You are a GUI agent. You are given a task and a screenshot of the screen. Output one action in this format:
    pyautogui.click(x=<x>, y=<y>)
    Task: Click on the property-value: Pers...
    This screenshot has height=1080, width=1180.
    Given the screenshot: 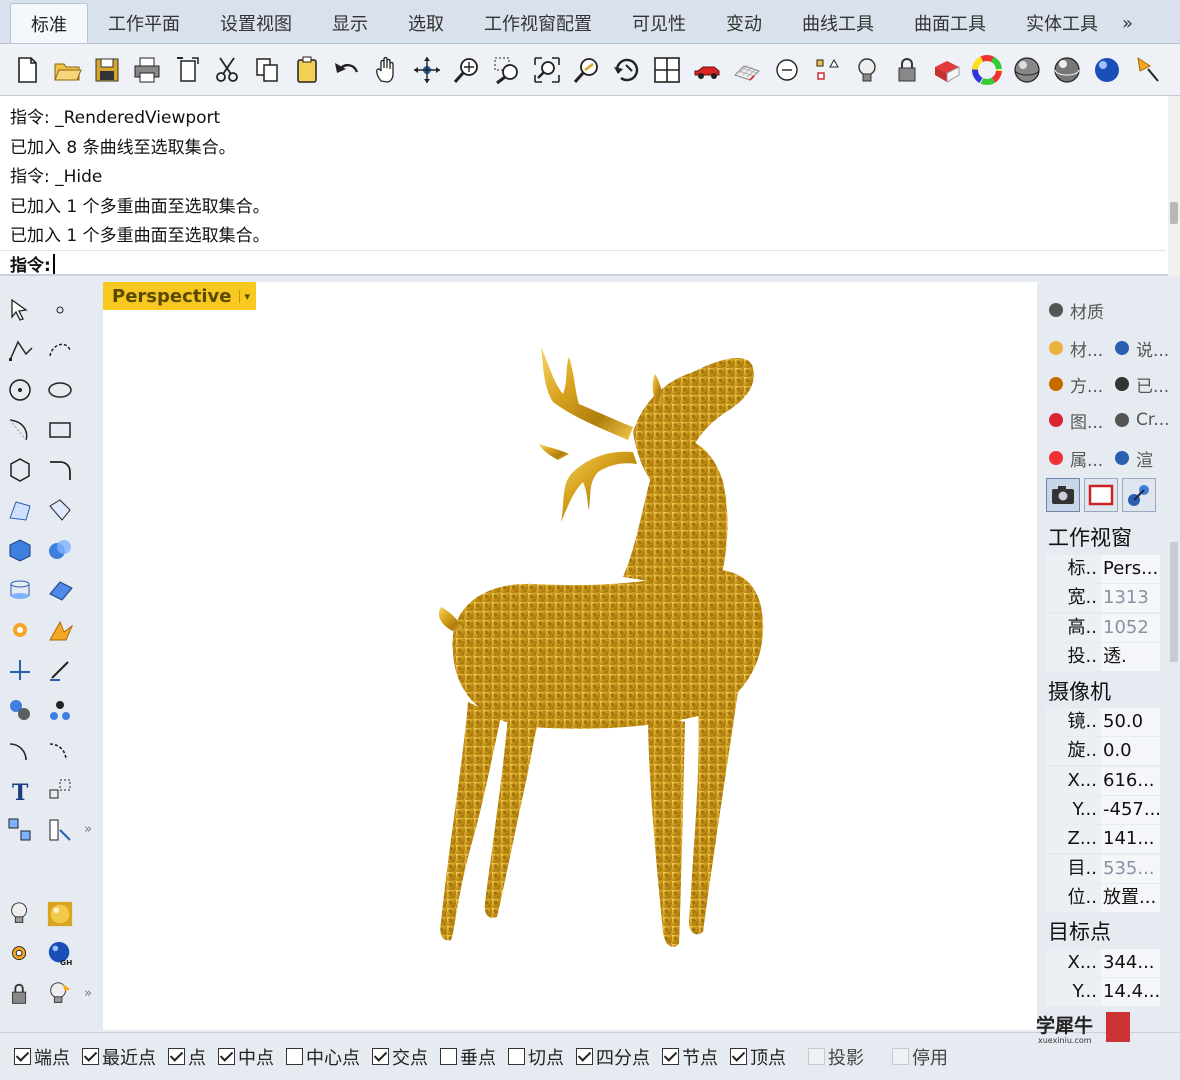 What is the action you would take?
    pyautogui.click(x=1130, y=569)
    